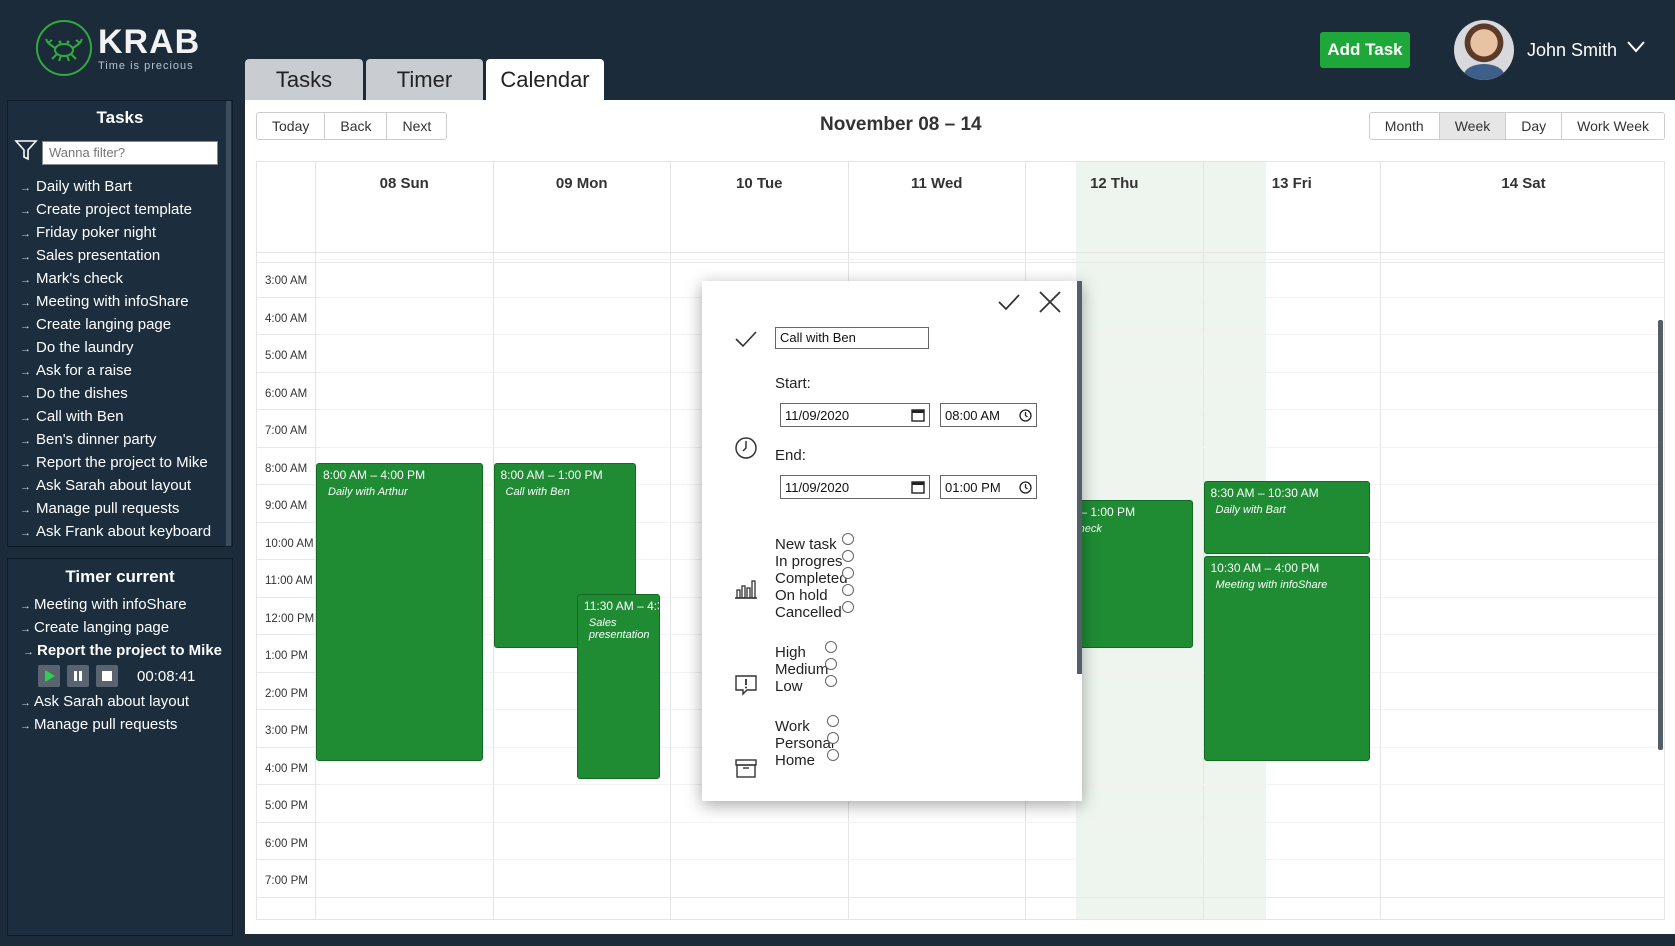 The image size is (1675, 946). What do you see at coordinates (374, 474) in the screenshot?
I see `event-time: 8:00 AM – 4:00 PM` at bounding box center [374, 474].